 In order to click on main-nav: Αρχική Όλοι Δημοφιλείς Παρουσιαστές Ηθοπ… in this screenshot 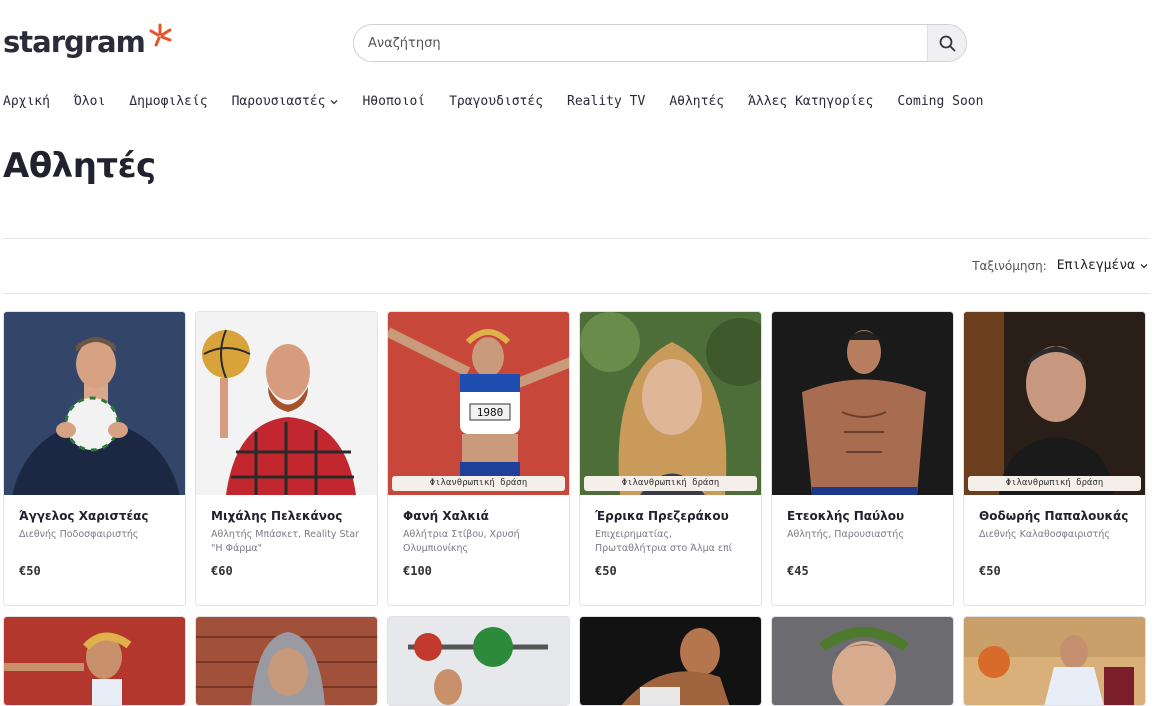, I will do `click(505, 101)`.